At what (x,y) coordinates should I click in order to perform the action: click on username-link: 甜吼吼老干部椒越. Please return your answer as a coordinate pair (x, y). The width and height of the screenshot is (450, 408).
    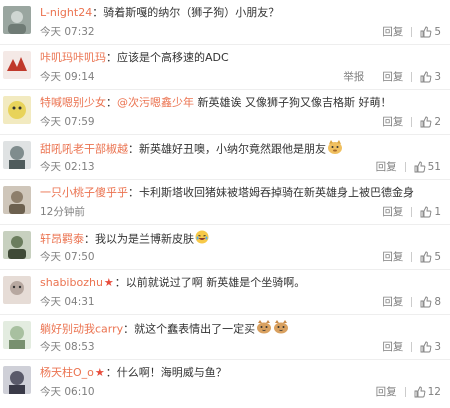
    Looking at the image, I should click on (84, 149).